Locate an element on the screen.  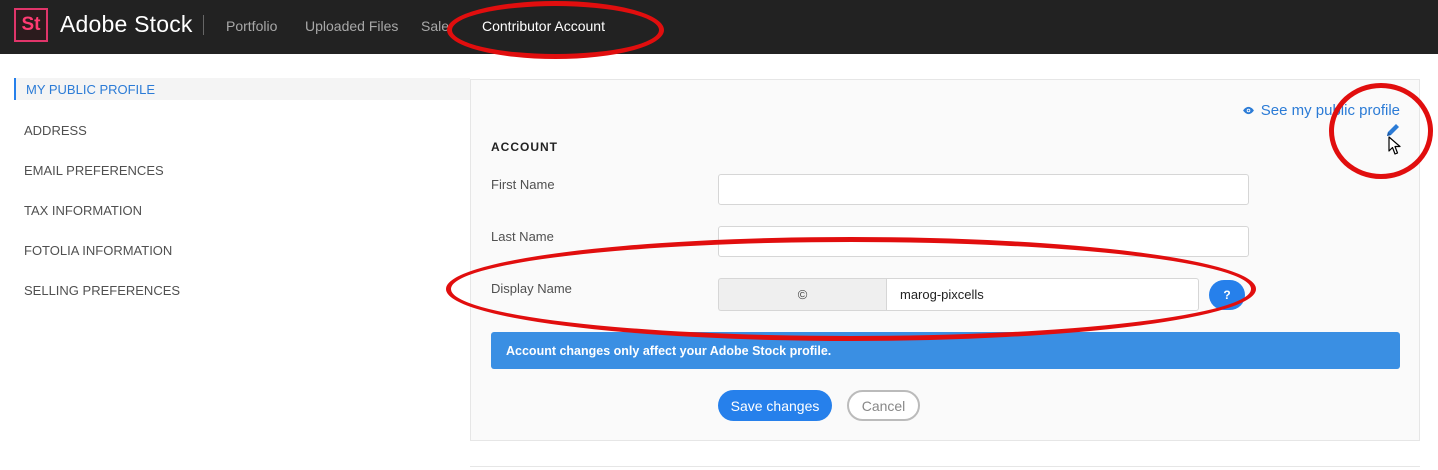
account-section-title: ACCOUNT is located at coordinates (524, 147).